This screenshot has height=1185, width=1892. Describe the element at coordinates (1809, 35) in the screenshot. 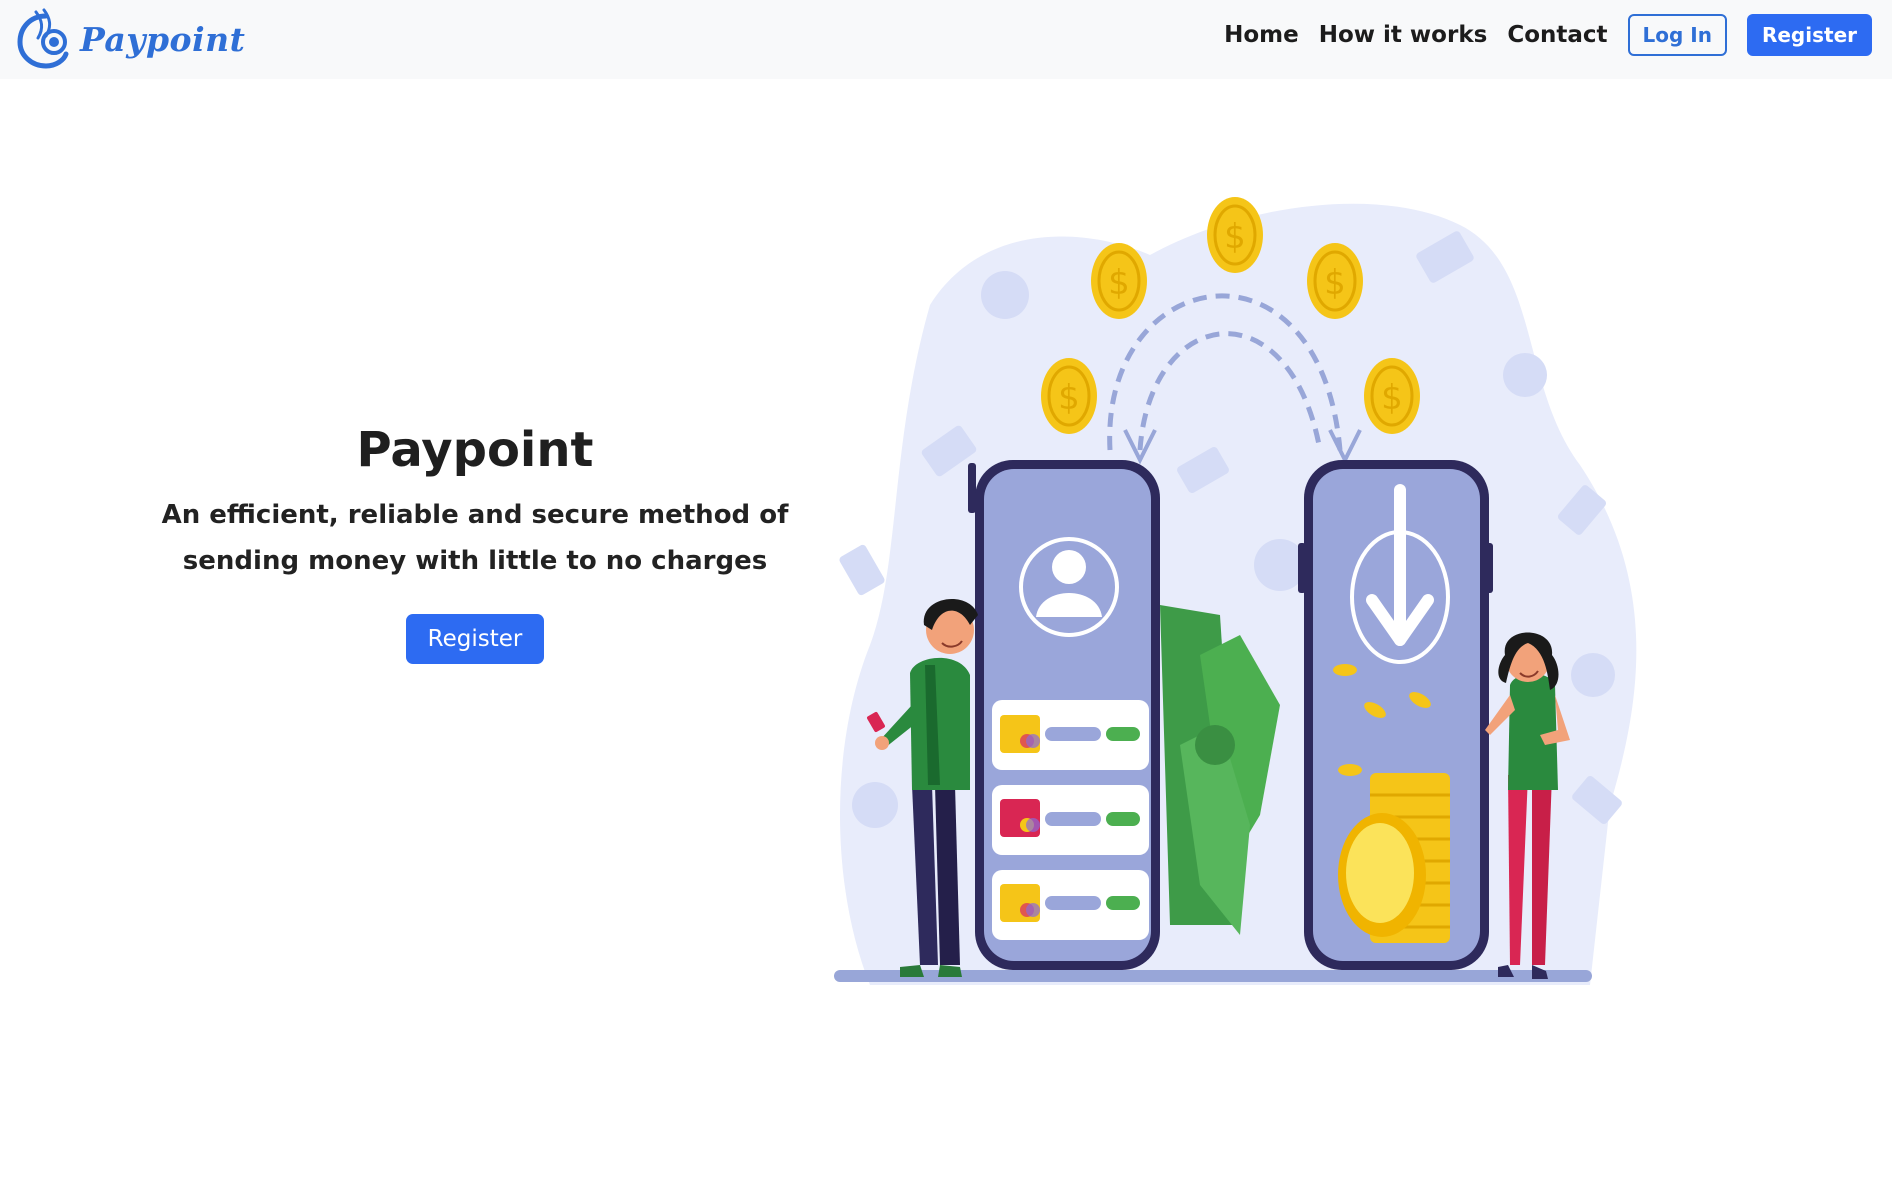

I see `register-nav-button: Register` at that location.